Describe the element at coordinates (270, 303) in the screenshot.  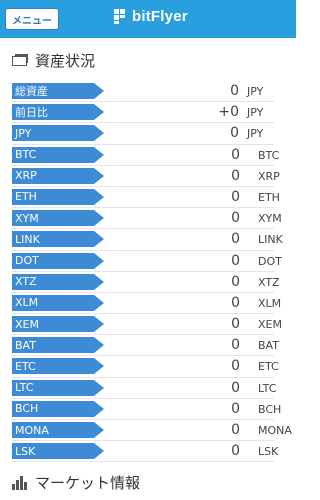
I see `asset-unit: XLM` at that location.